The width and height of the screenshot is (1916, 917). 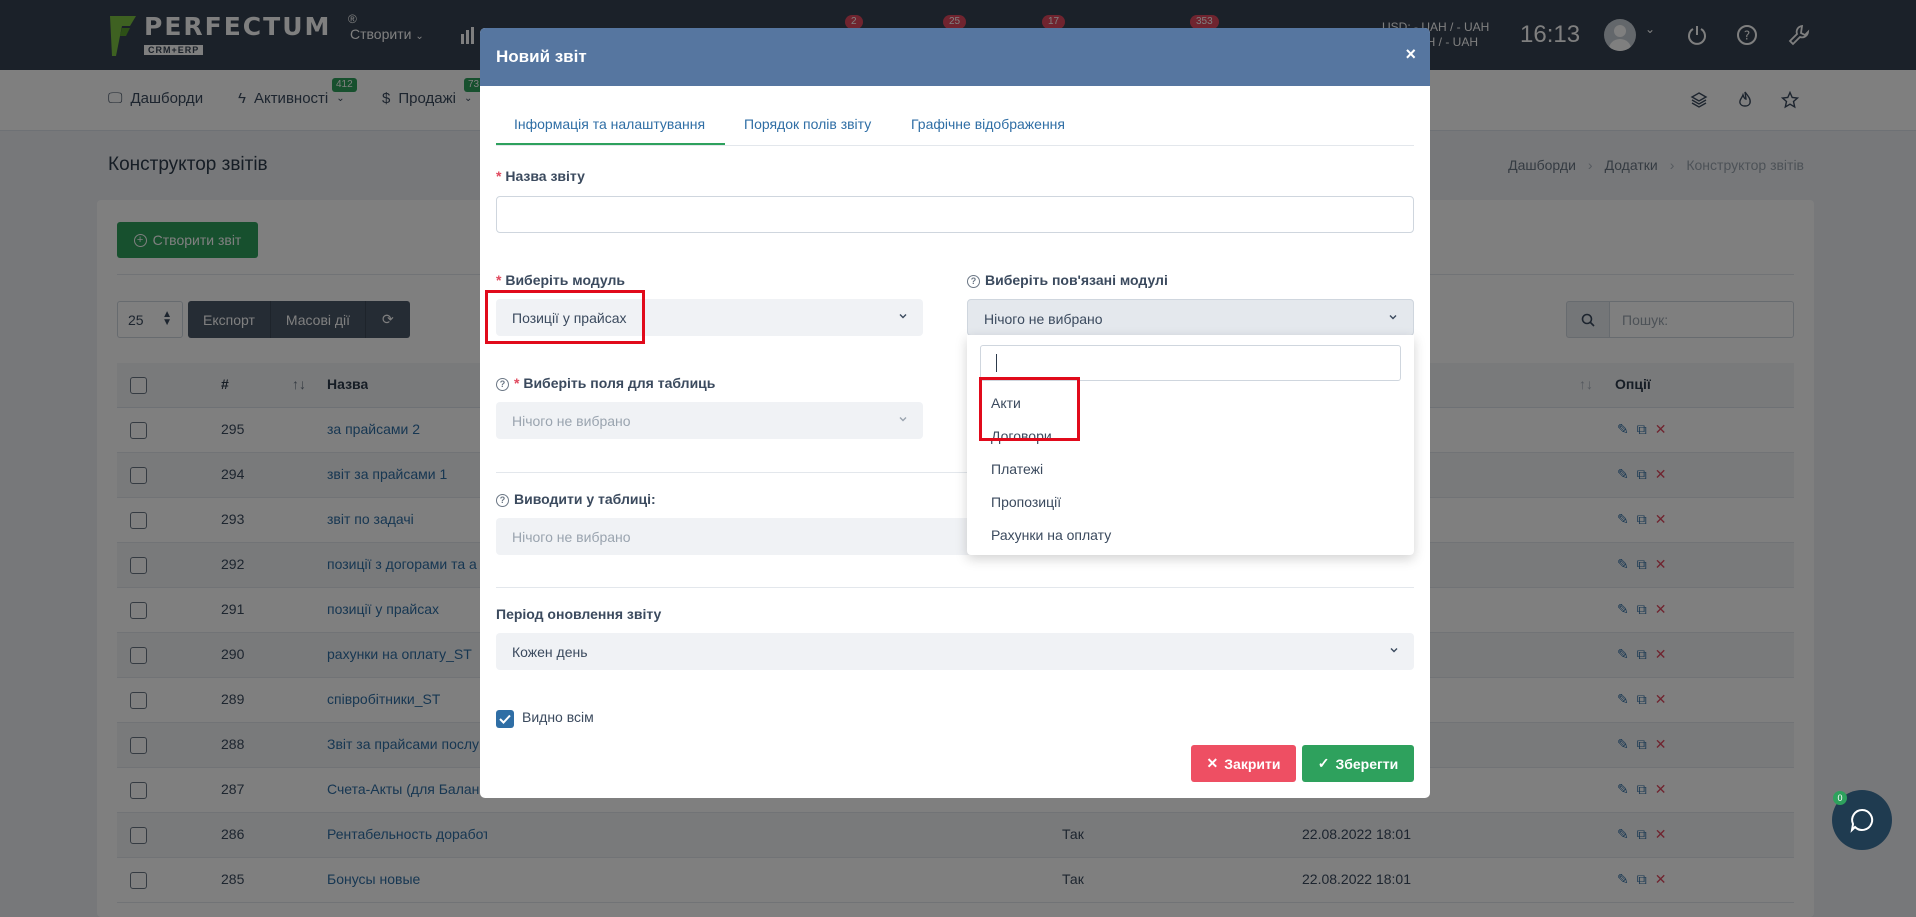 What do you see at coordinates (579, 614) in the screenshot?
I see `period-label: Період оновлення звіту` at bounding box center [579, 614].